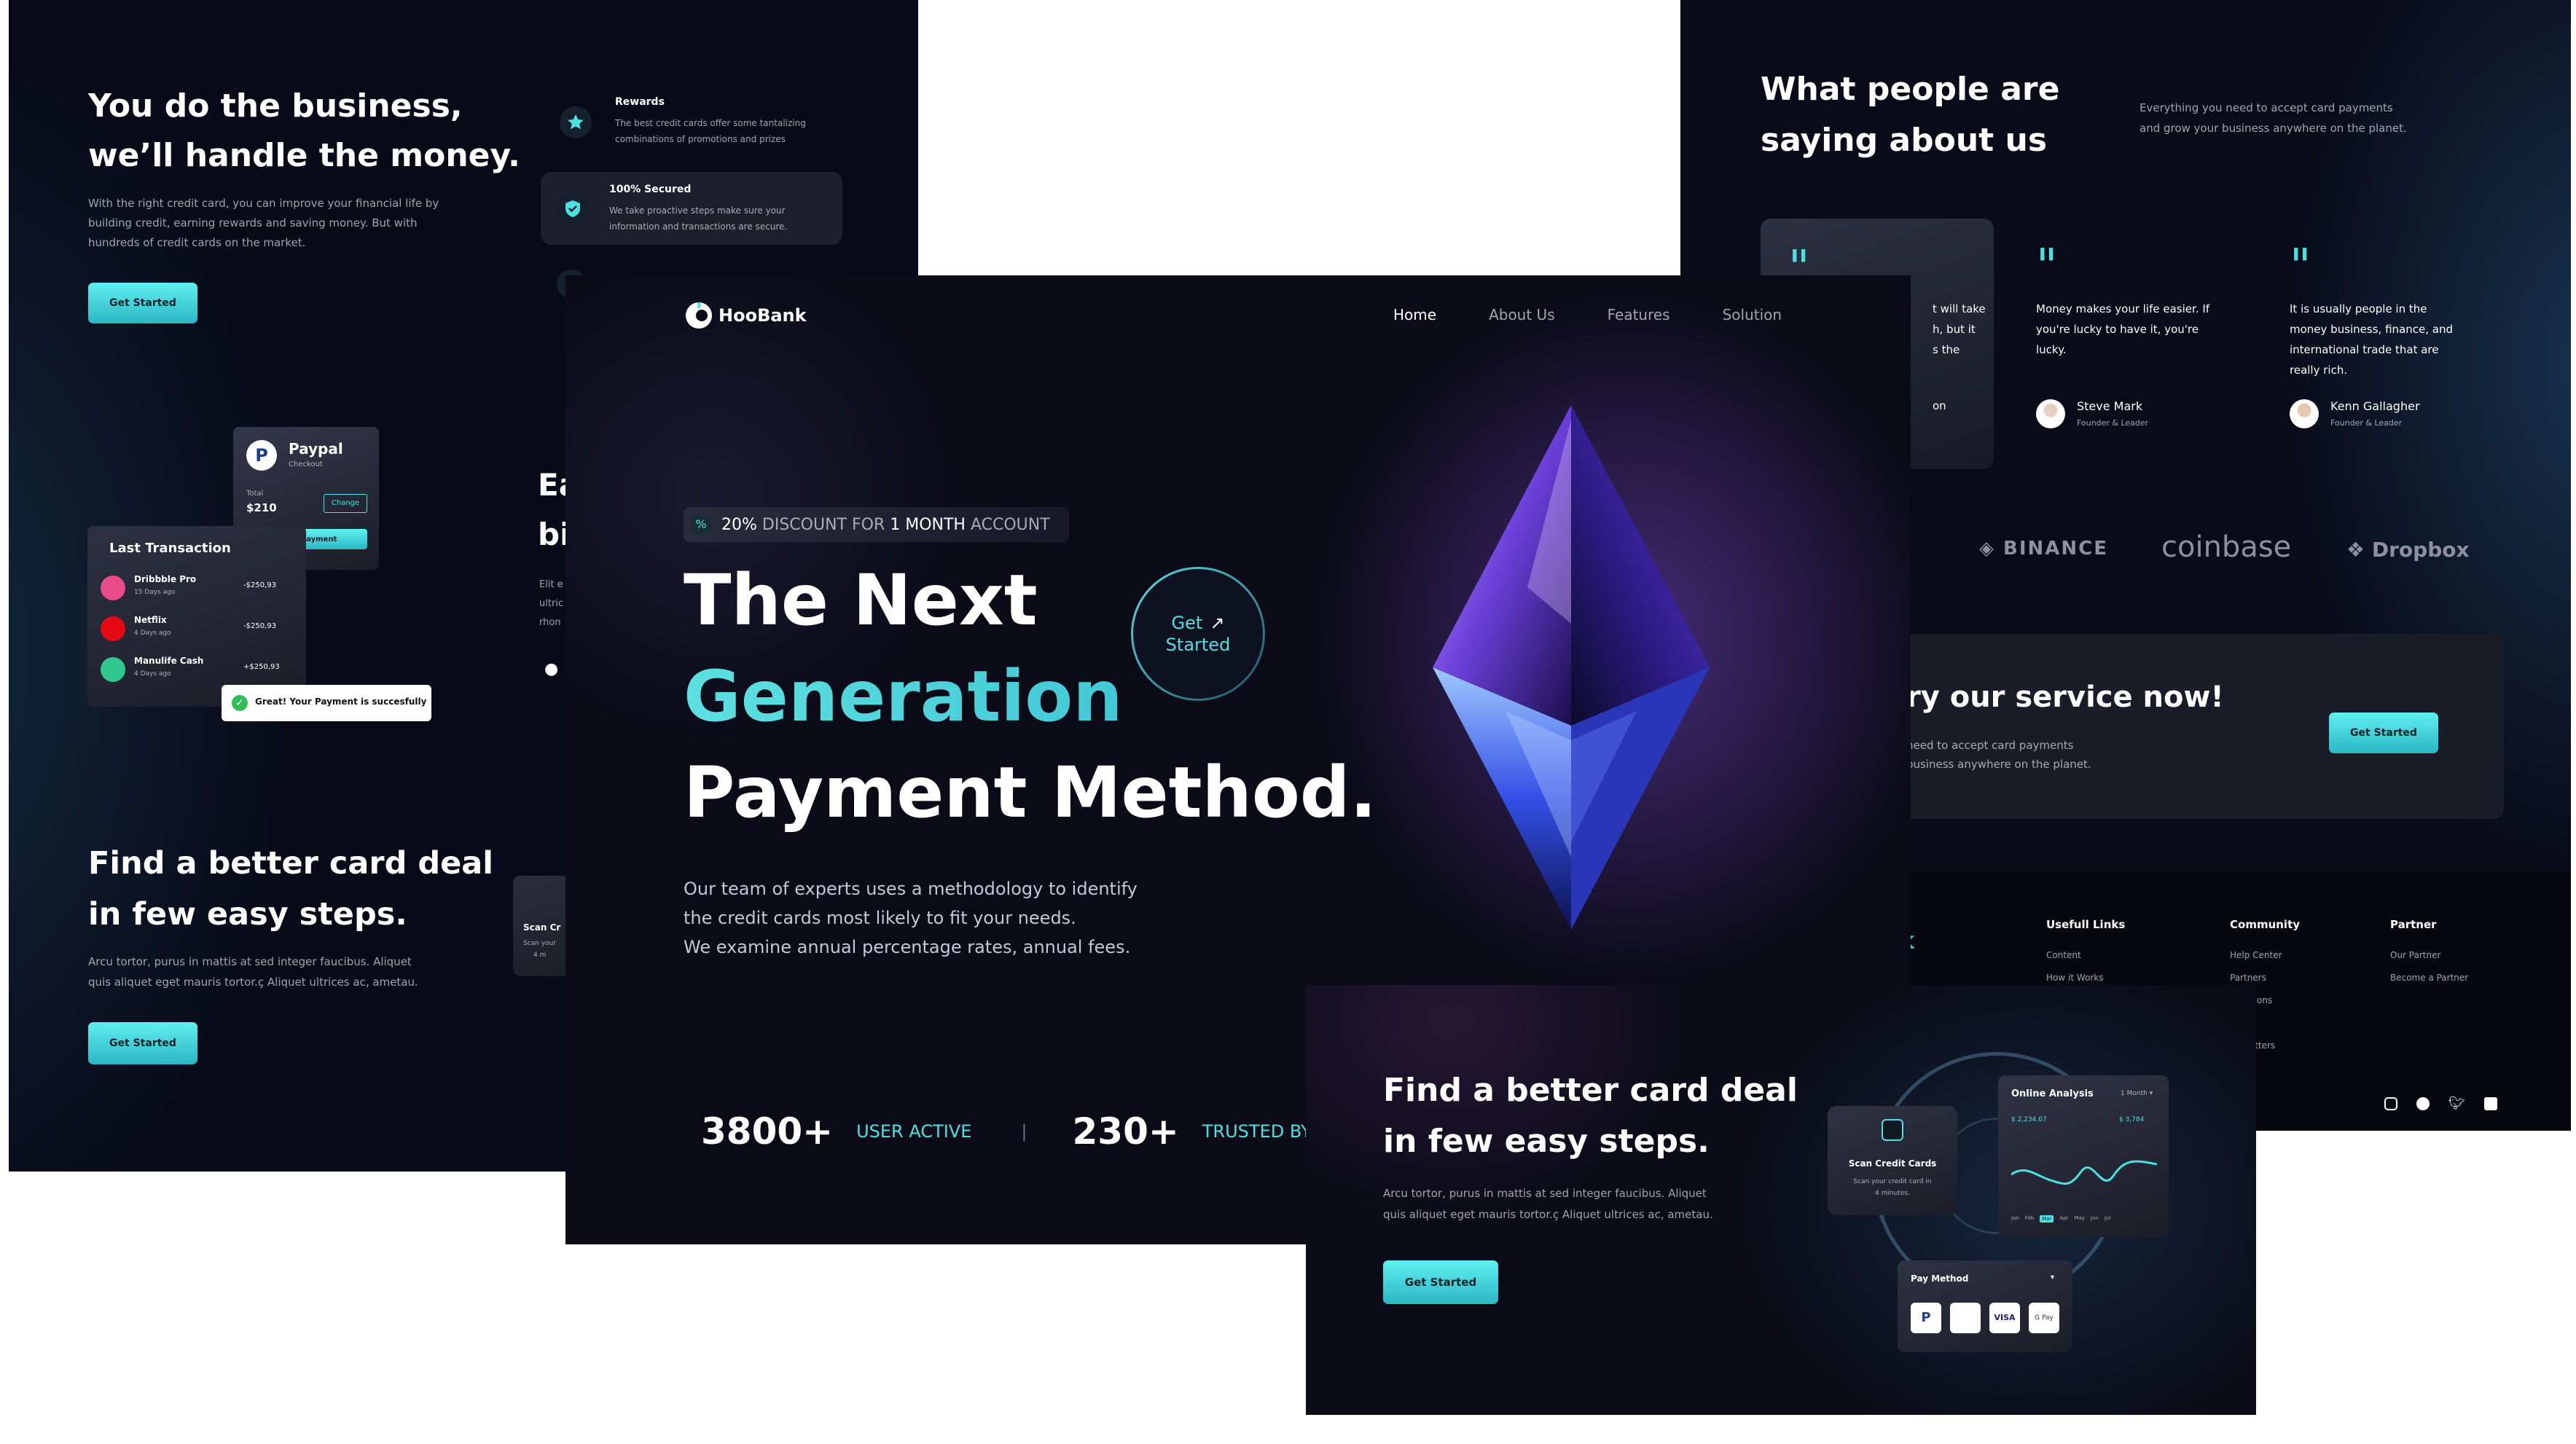 This screenshot has width=2576, height=1444. What do you see at coordinates (1010, 524) in the screenshot?
I see `badge-text: ACCOUNT` at bounding box center [1010, 524].